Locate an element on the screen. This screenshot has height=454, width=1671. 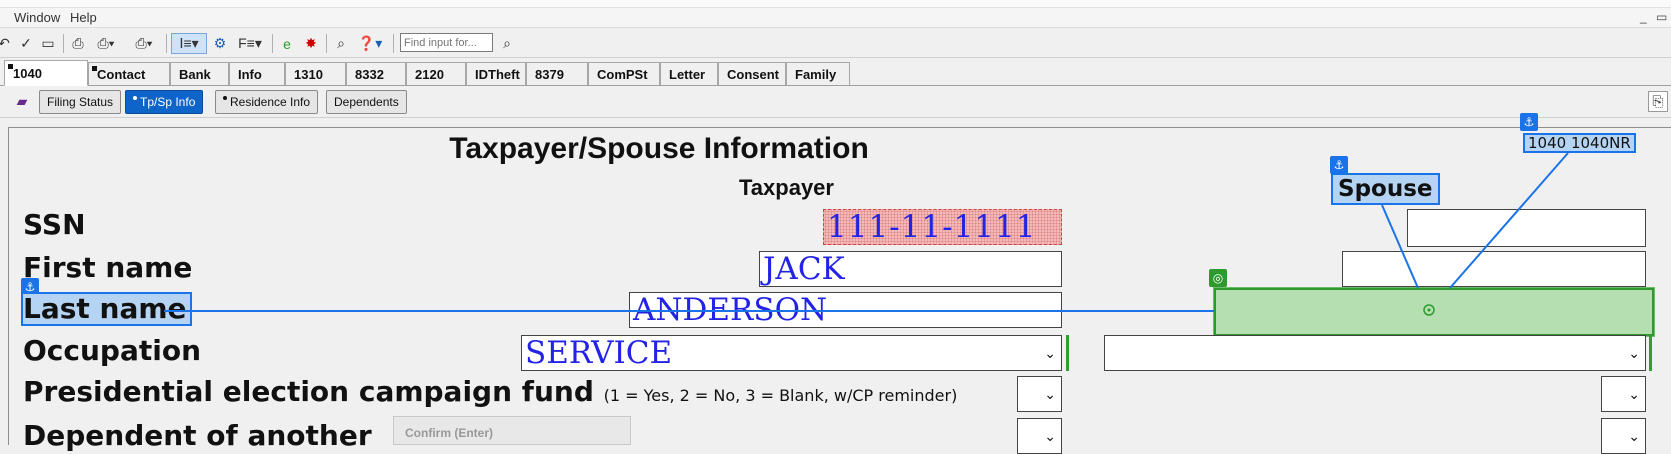
occupation-label: Occupation is located at coordinates (112, 350).